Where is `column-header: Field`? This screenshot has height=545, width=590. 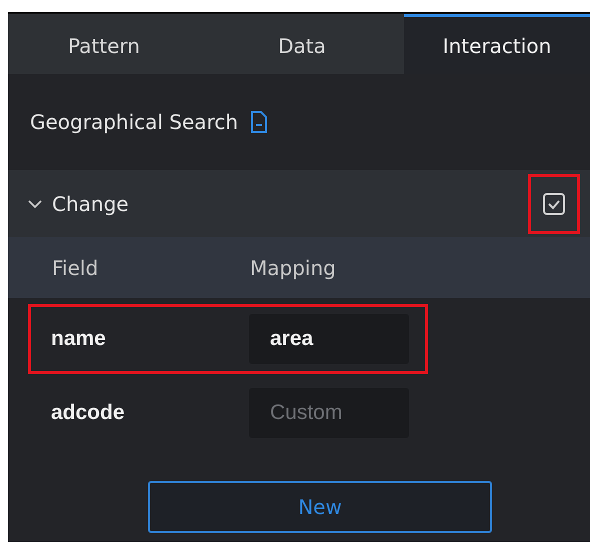 column-header: Field is located at coordinates (75, 268).